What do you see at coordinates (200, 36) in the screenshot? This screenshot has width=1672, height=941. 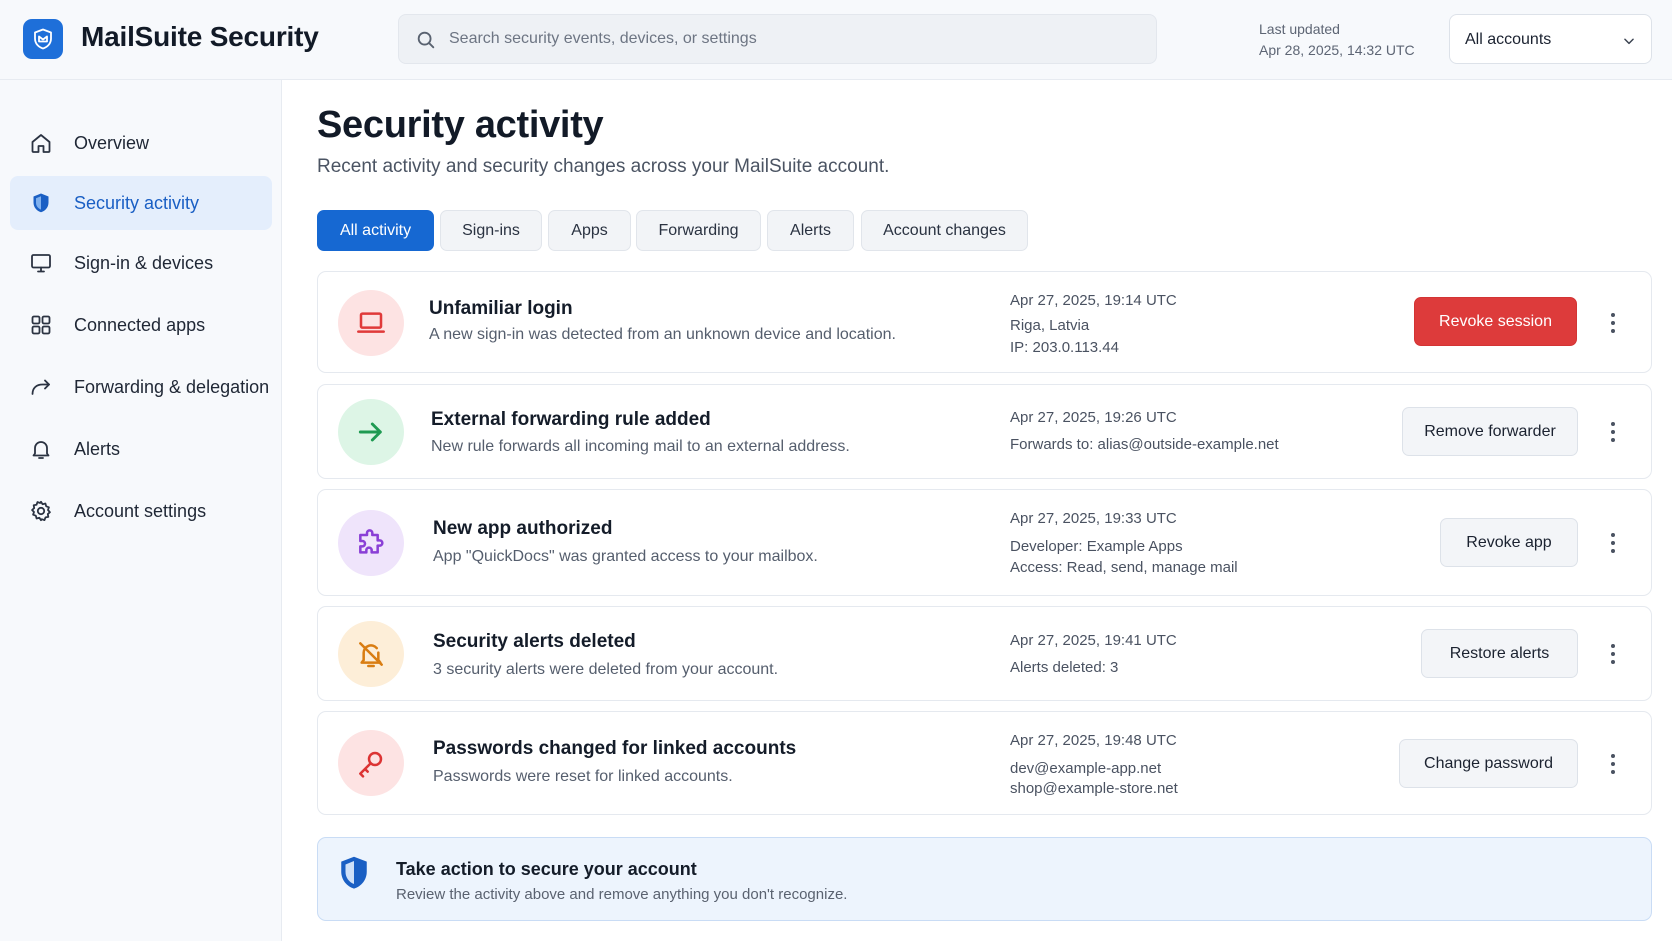 I see `app-title: MailSuite Security` at bounding box center [200, 36].